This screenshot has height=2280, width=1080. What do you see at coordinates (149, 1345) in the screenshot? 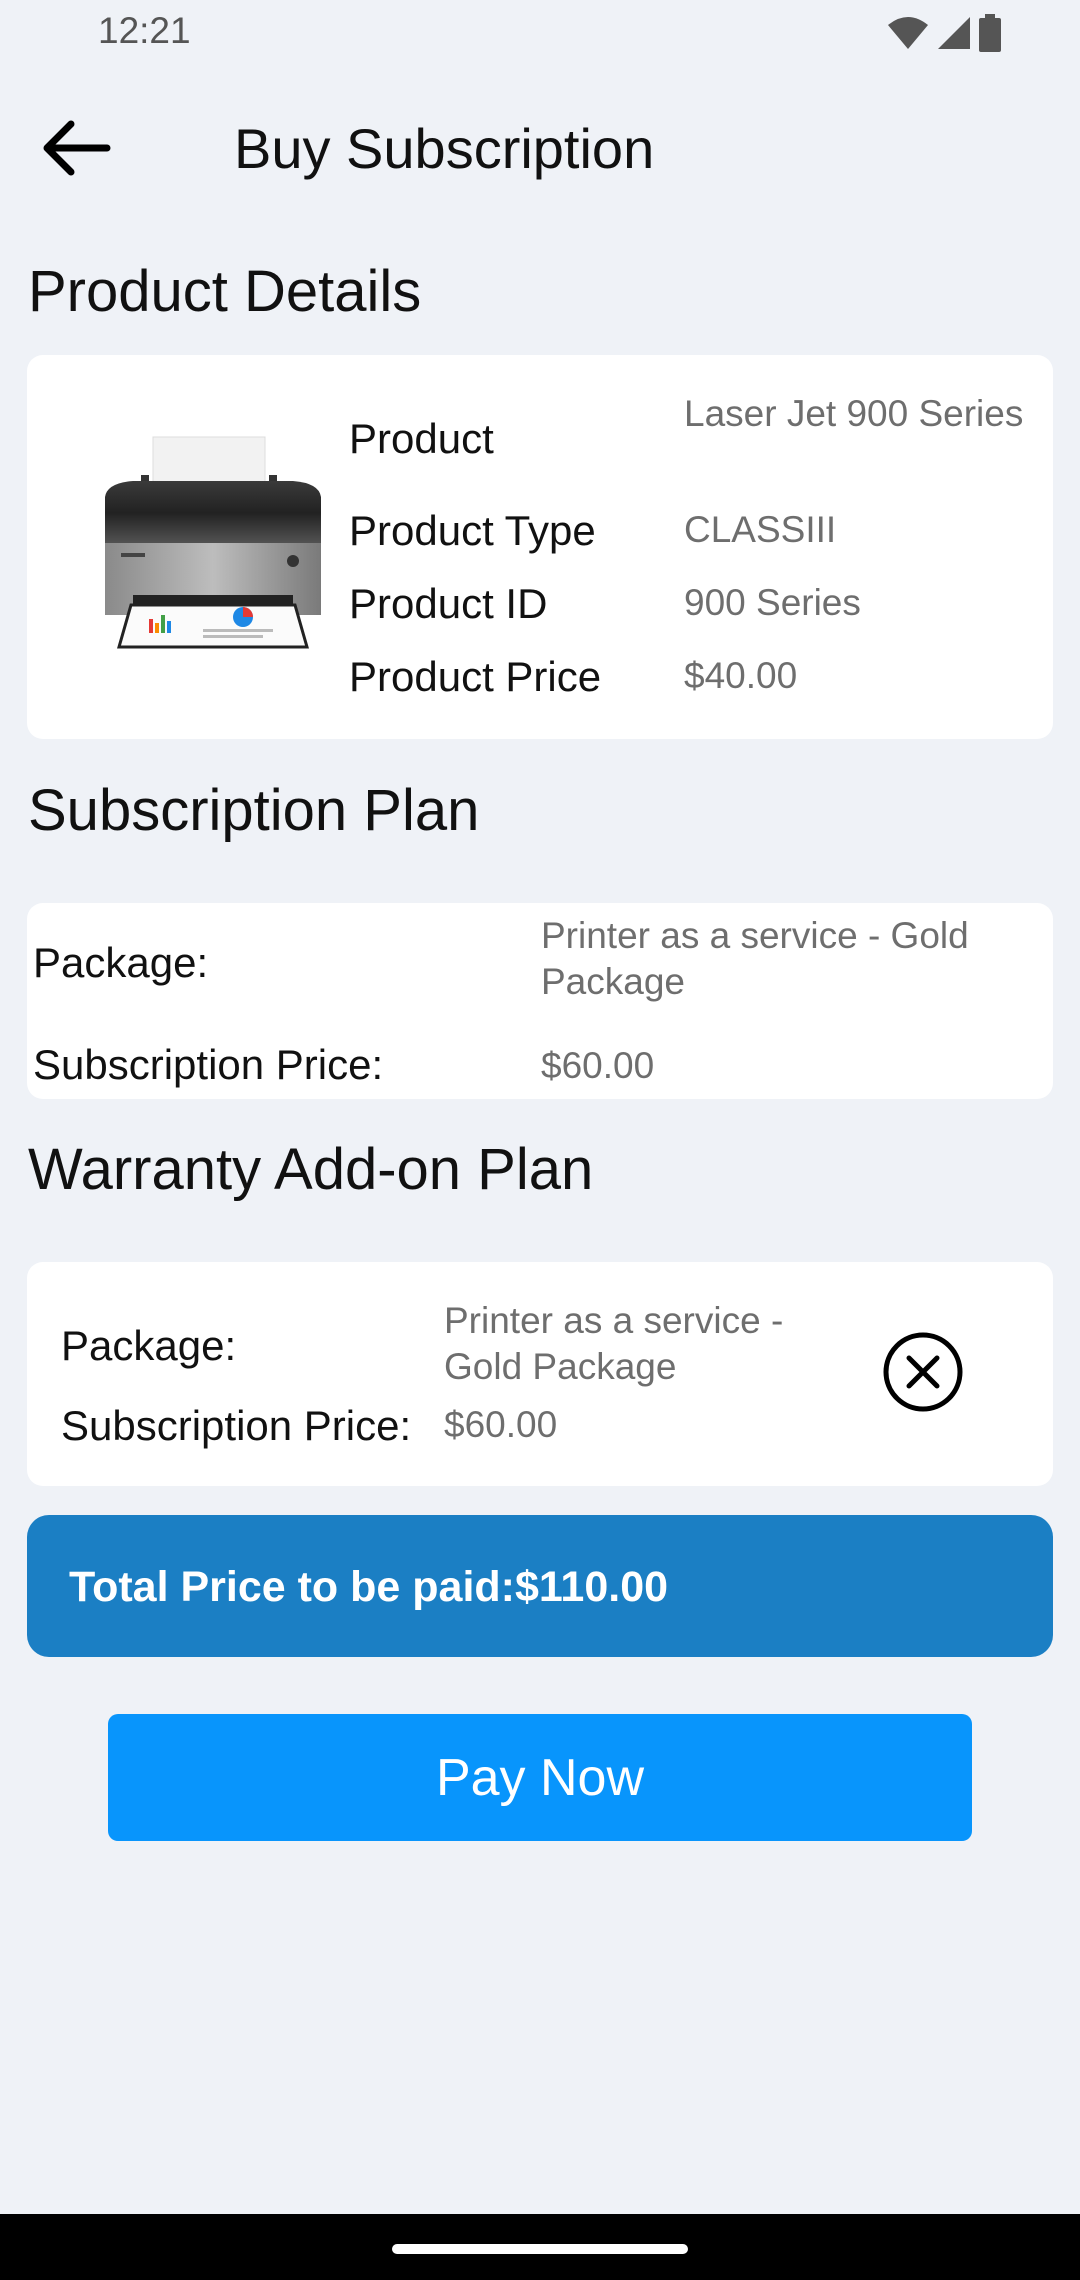
I see `warranty-package-label: Package:` at bounding box center [149, 1345].